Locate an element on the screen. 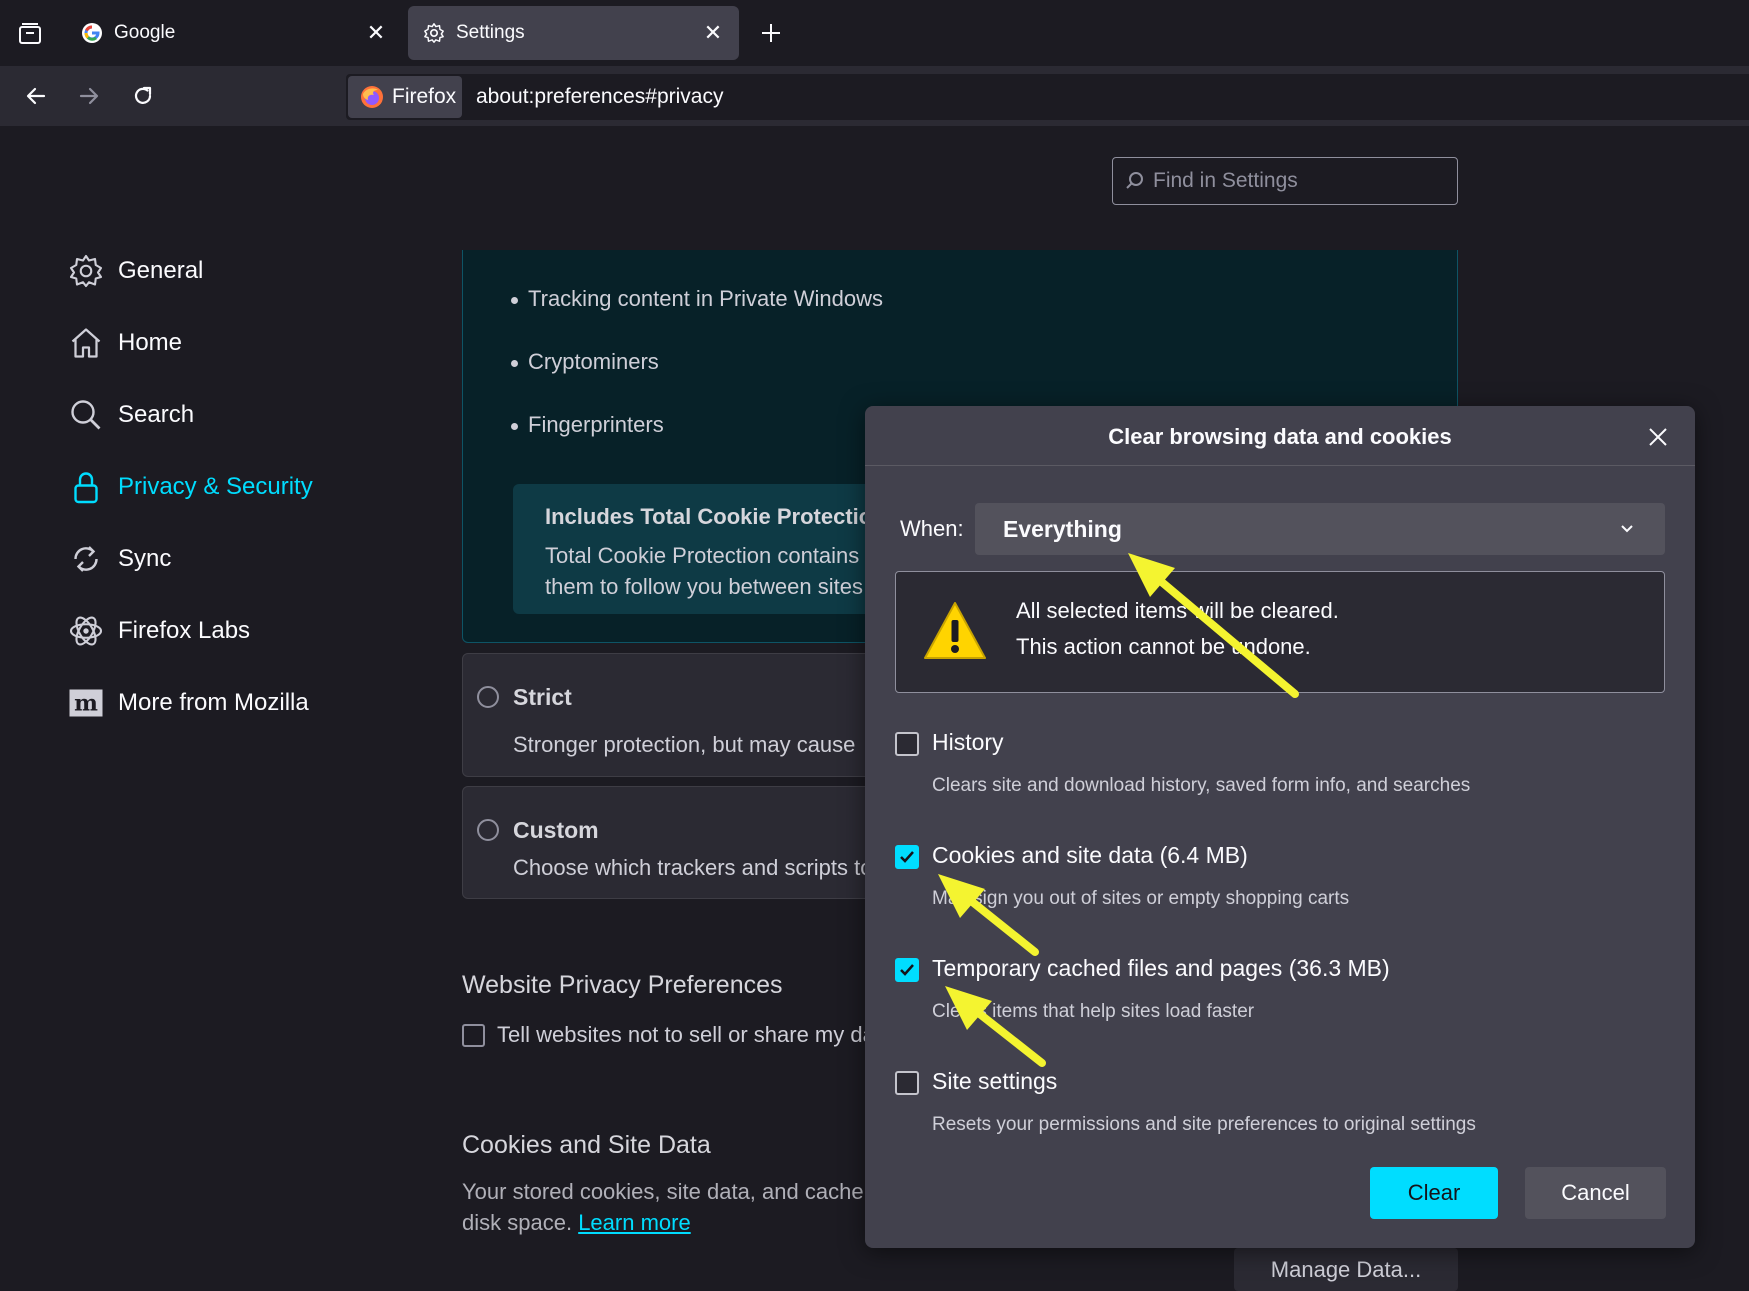 The width and height of the screenshot is (1749, 1291). tcp-line: them to follow you between sites is located at coordinates (704, 586).